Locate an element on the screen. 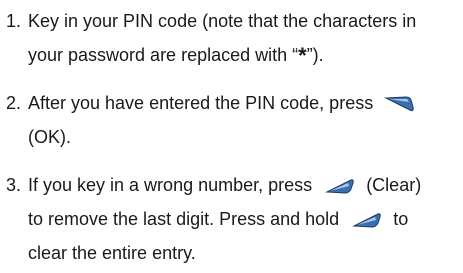  step-text: to is located at coordinates (401, 219).